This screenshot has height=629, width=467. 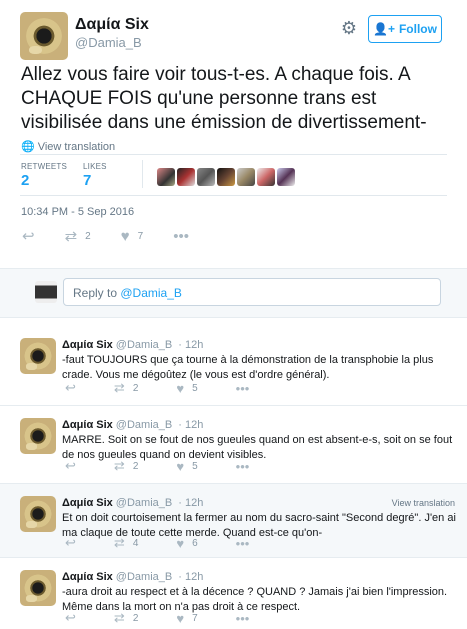 What do you see at coordinates (68, 146) in the screenshot?
I see `view-translation-link: 🌐 View translation` at bounding box center [68, 146].